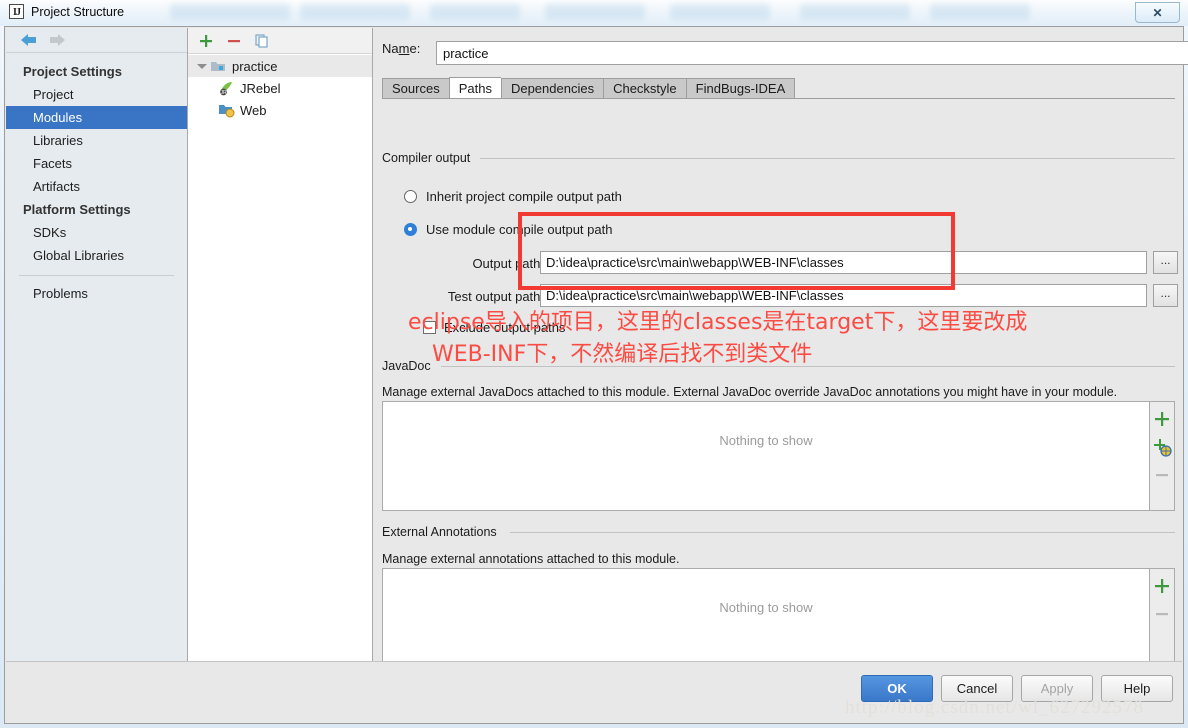 The width and height of the screenshot is (1188, 728). Describe the element at coordinates (778, 98) in the screenshot. I see `tab-underline` at that location.